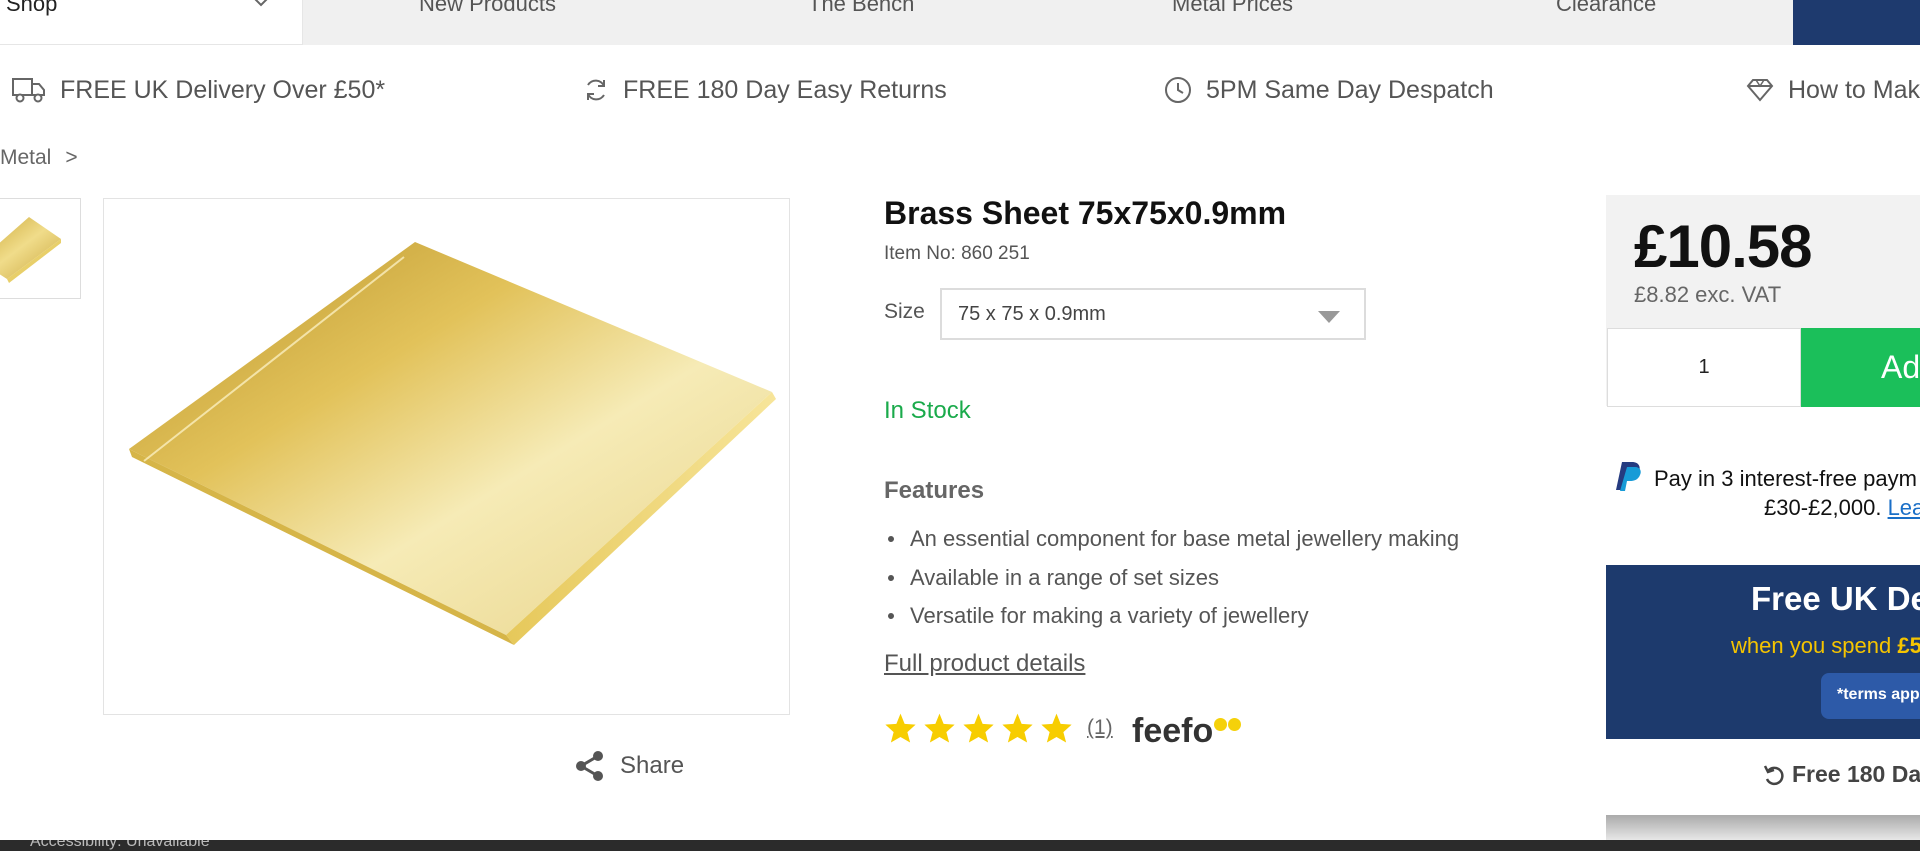 Image resolution: width=1920 pixels, height=851 pixels. I want to click on price: £10.58, so click(1723, 246).